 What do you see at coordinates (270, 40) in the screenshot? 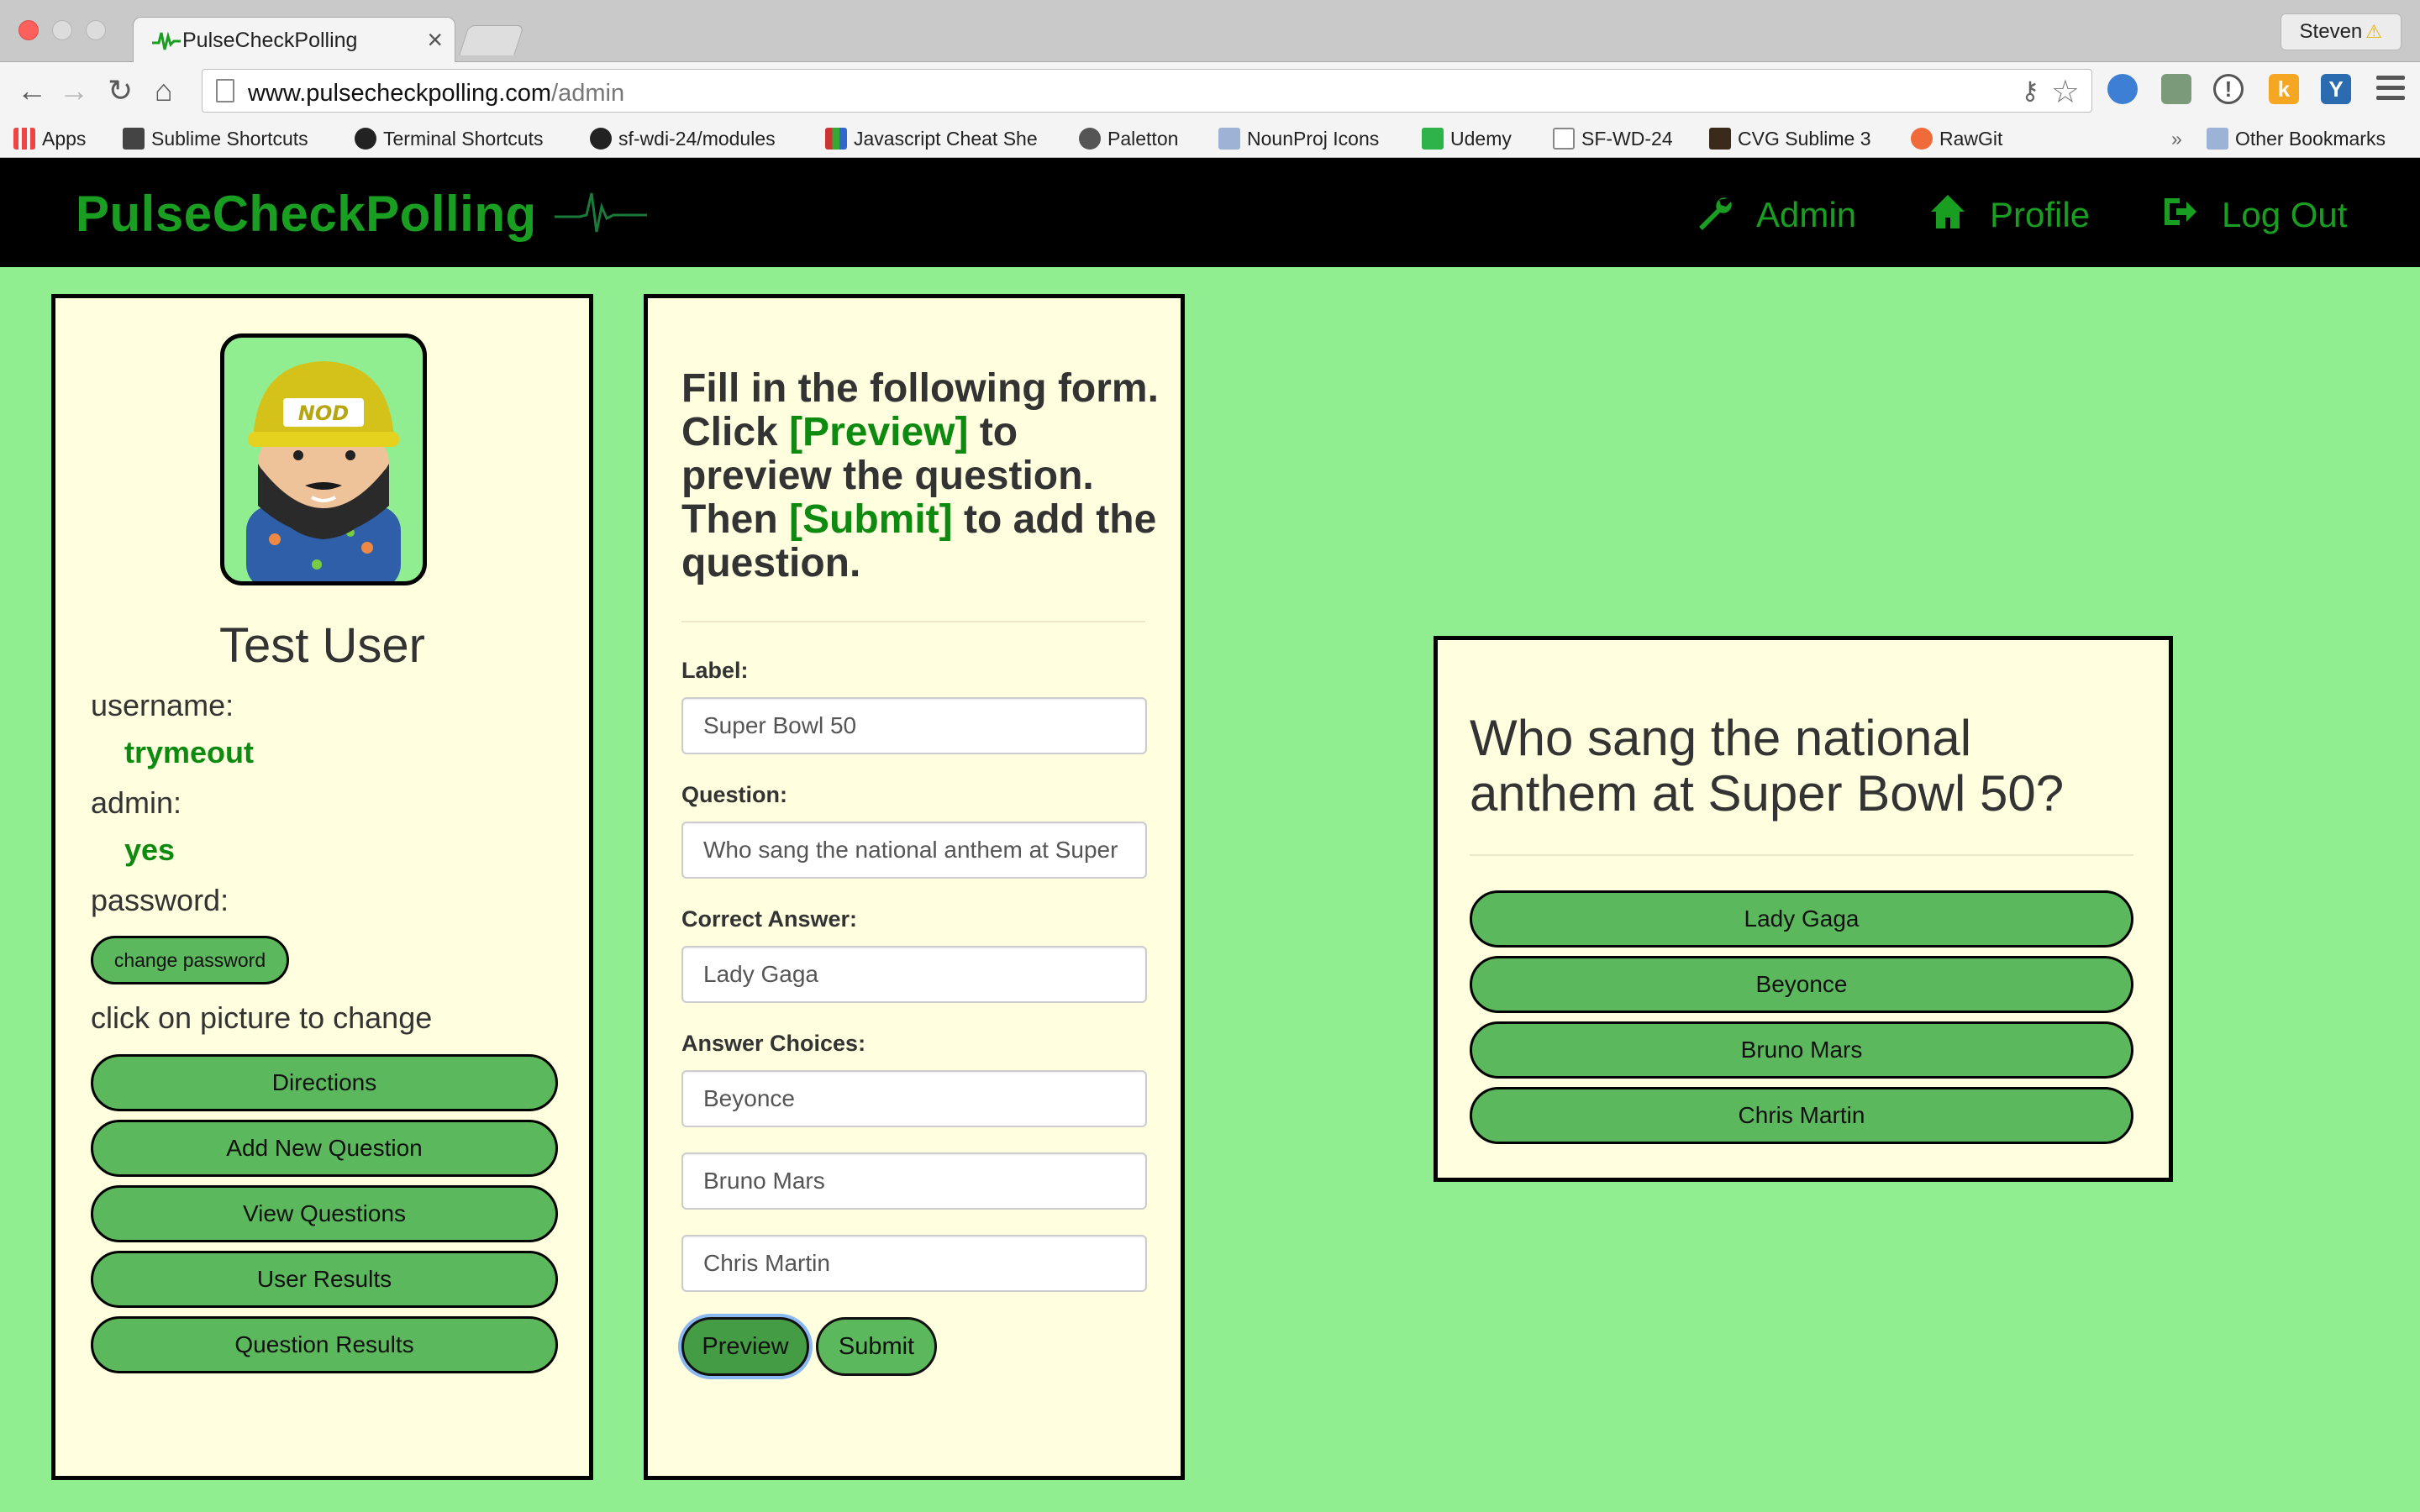
I see `tab-title: PulseCheckPolling` at bounding box center [270, 40].